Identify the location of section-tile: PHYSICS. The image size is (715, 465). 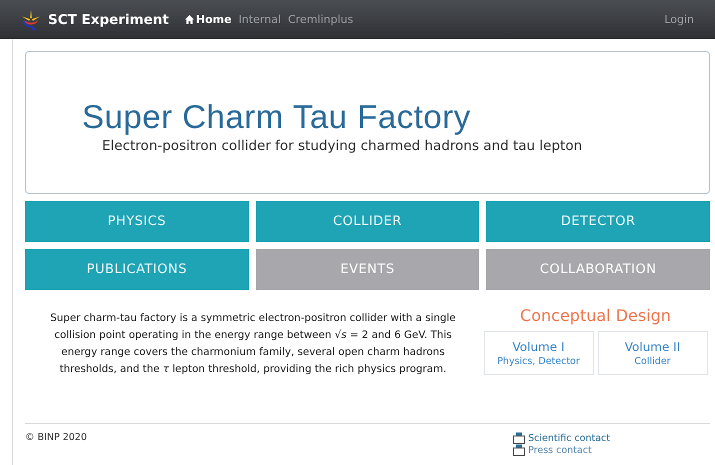
(137, 221).